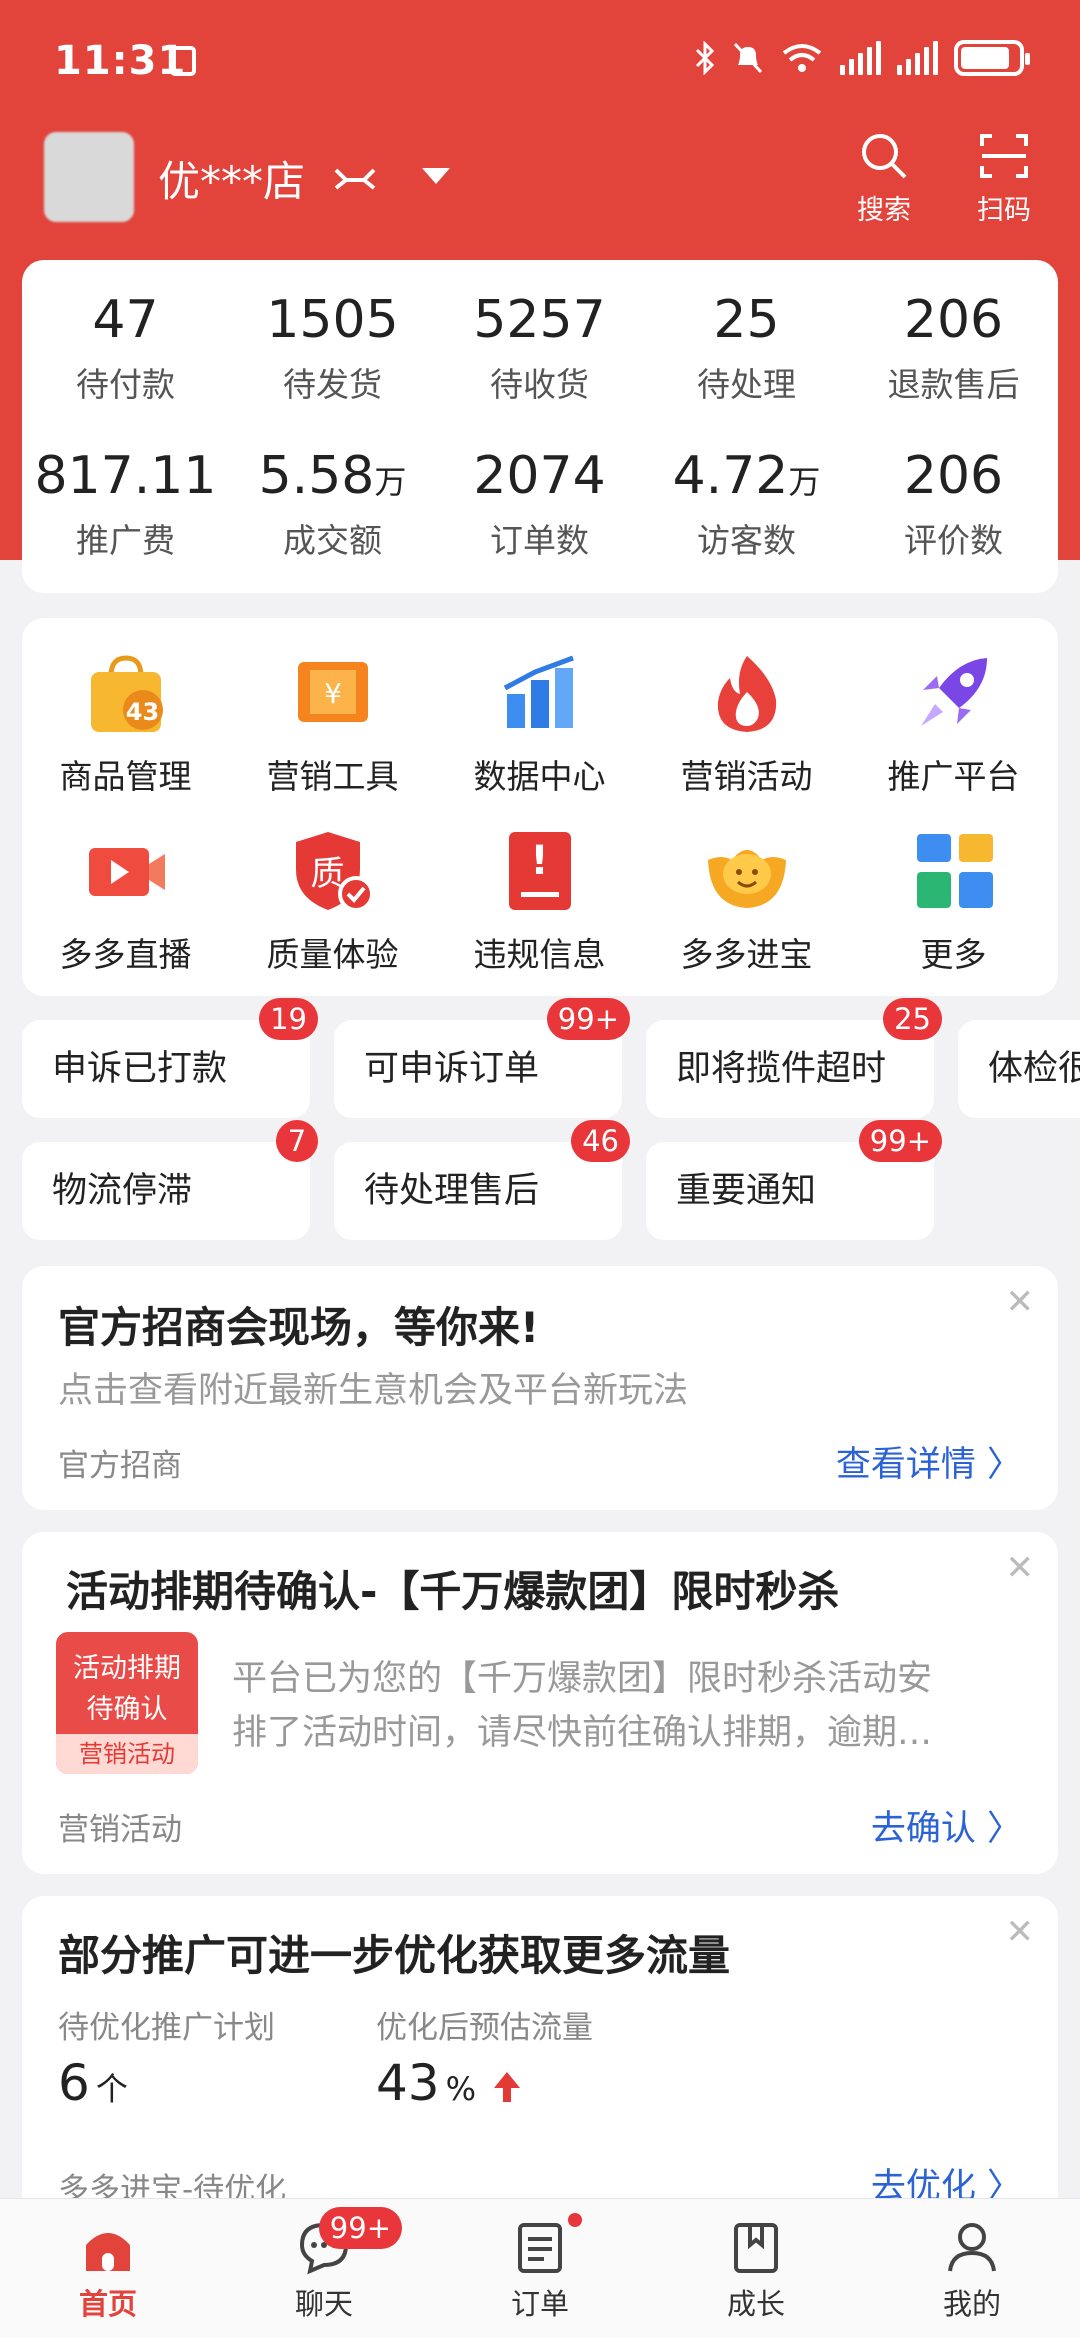  What do you see at coordinates (125, 954) in the screenshot?
I see `tool-label: 多多直播` at bounding box center [125, 954].